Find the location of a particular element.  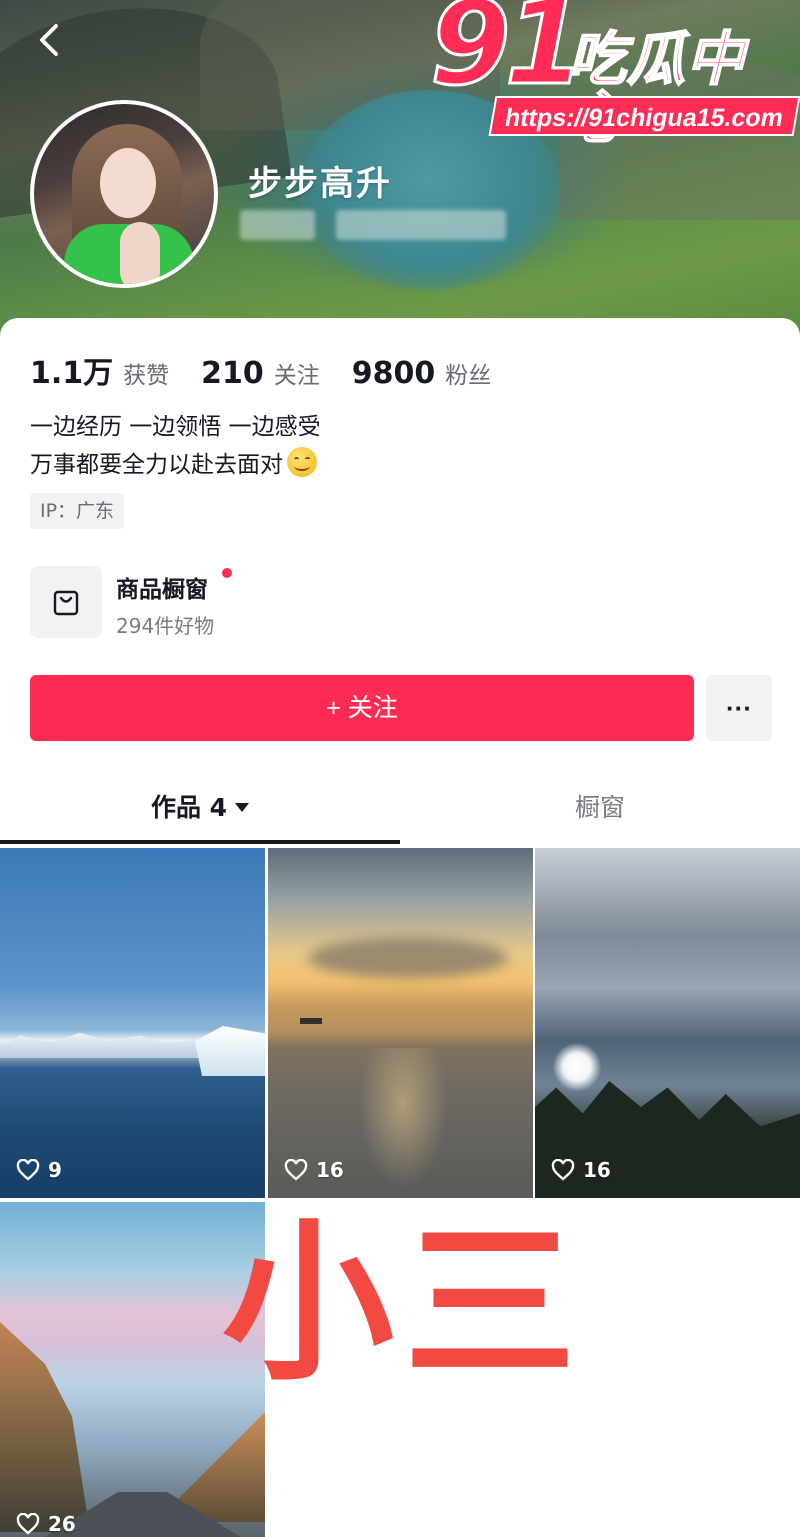

more-options-button: ··· is located at coordinates (739, 708).